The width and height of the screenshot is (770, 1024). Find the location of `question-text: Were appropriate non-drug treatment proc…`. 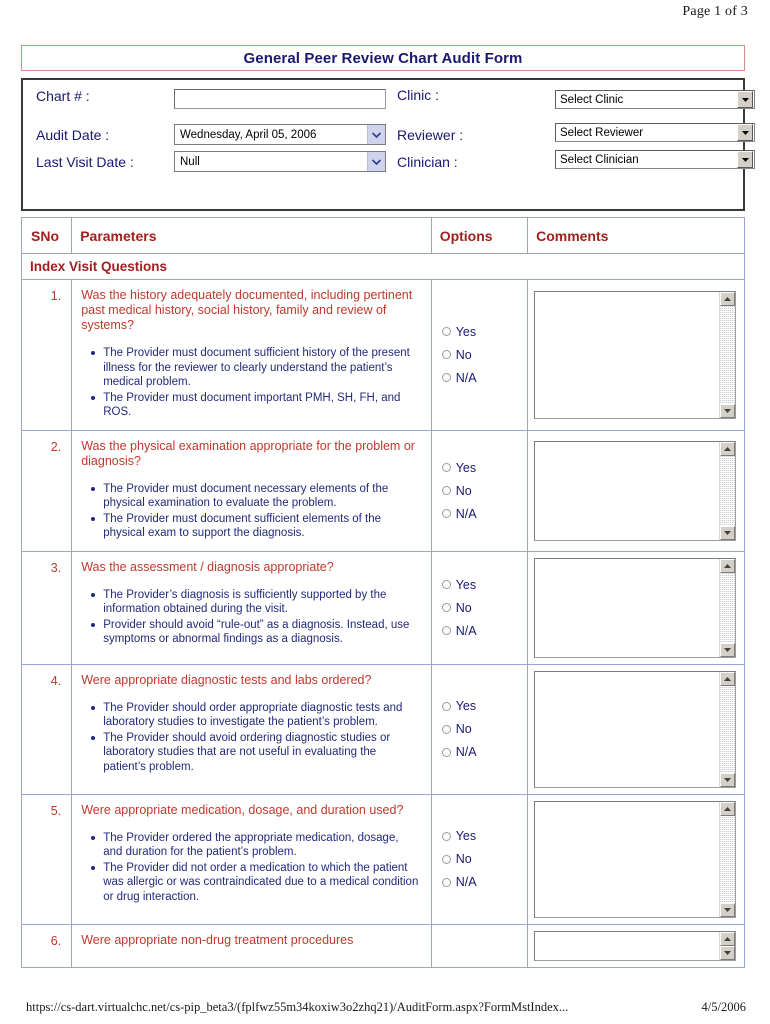

question-text: Were appropriate non-drug treatment proc… is located at coordinates (217, 939).